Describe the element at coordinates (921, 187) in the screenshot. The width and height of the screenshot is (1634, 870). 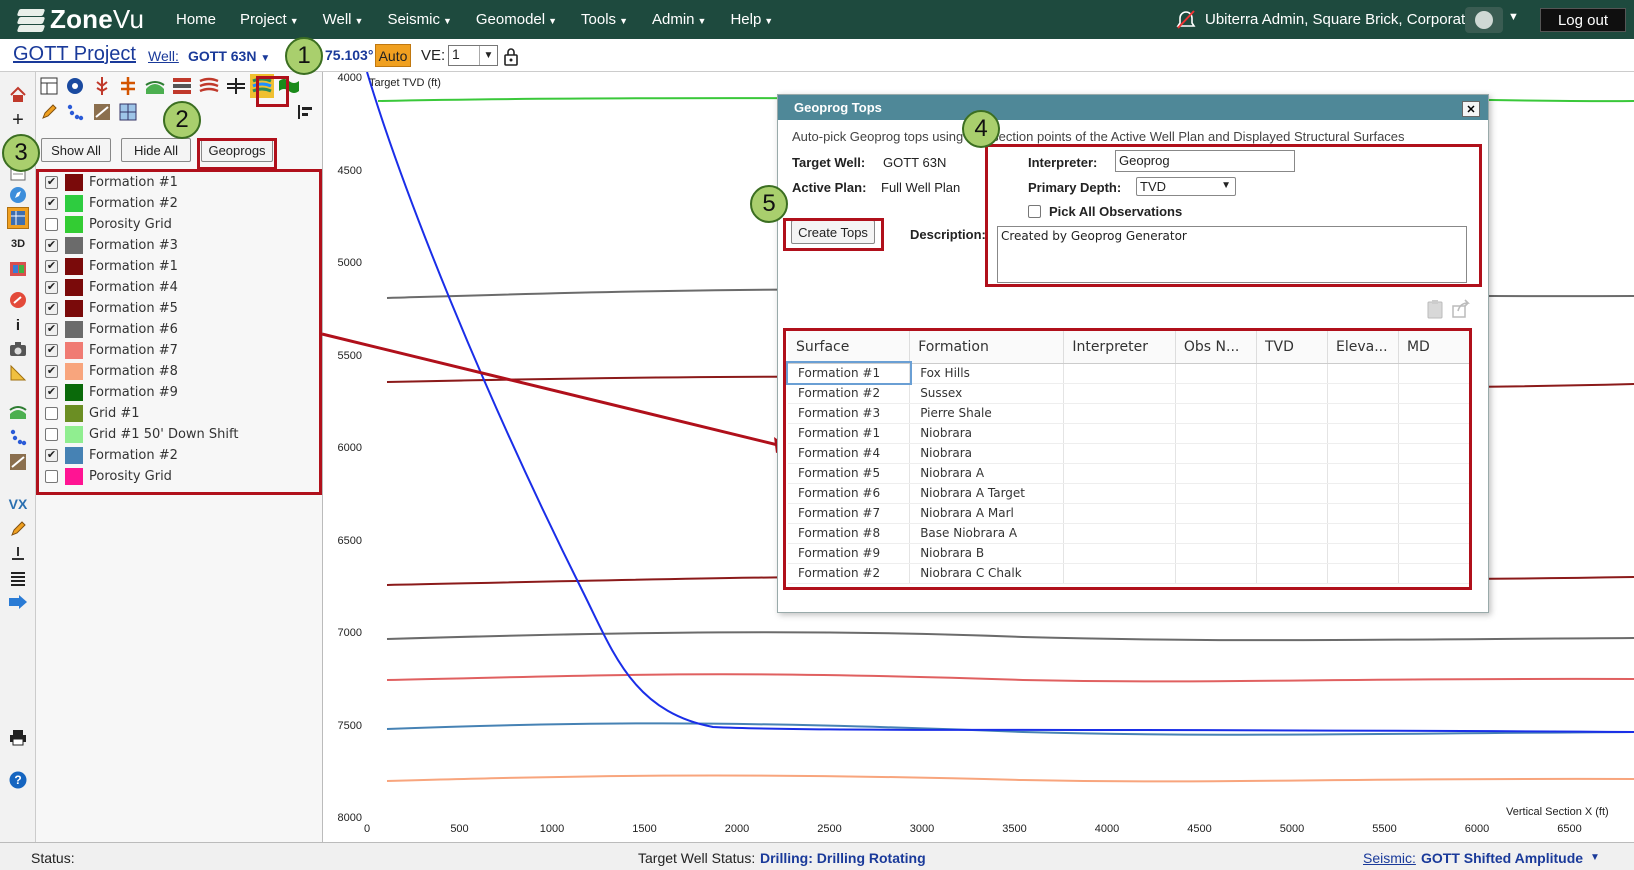
I see `active-plan-value: Full Well Plan` at that location.